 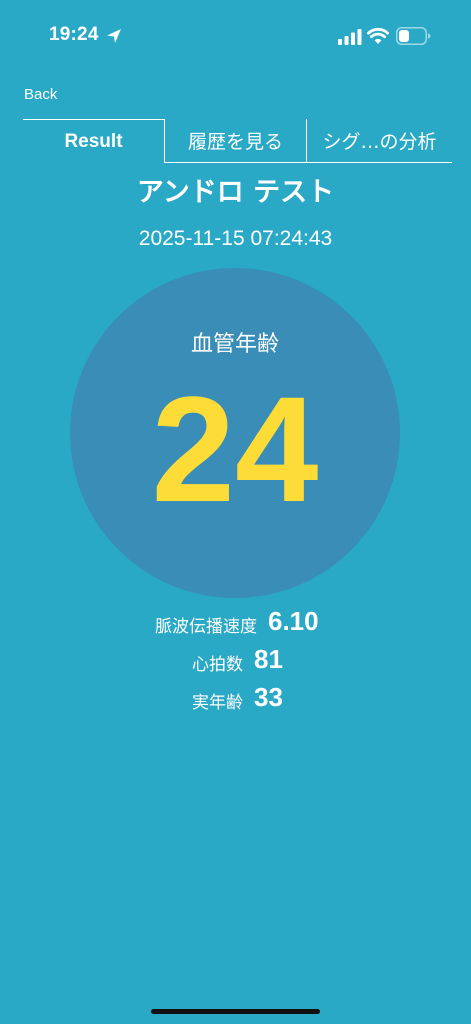 What do you see at coordinates (235, 192) in the screenshot?
I see `test-title: アンドロ テスト` at bounding box center [235, 192].